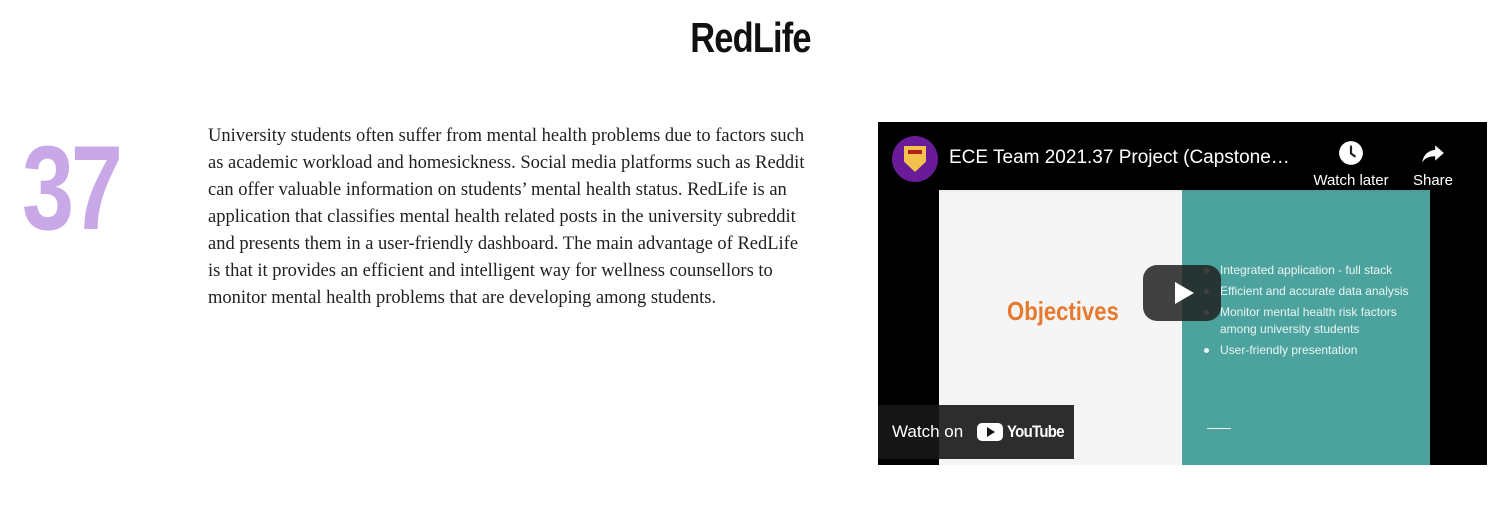 This screenshot has height=523, width=1501. Describe the element at coordinates (1433, 154) in the screenshot. I see `share-arrow-icon` at that location.